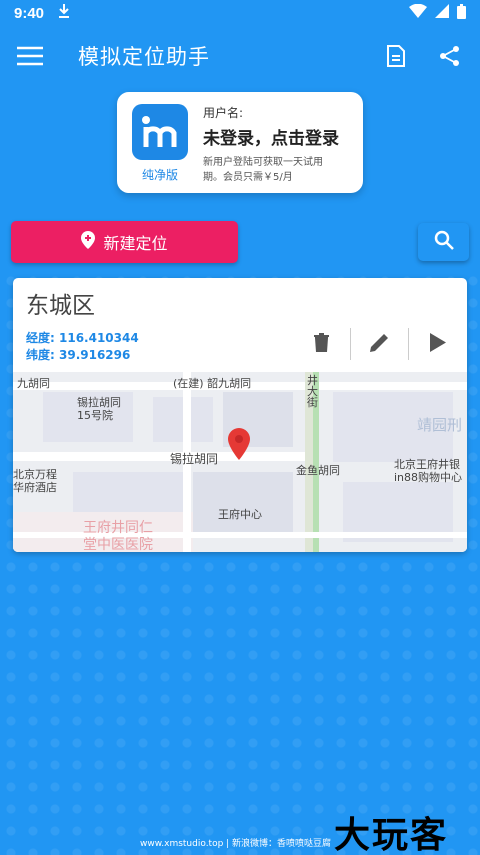  Describe the element at coordinates (194, 459) in the screenshot. I see `map-label: 锡拉胡同` at that location.